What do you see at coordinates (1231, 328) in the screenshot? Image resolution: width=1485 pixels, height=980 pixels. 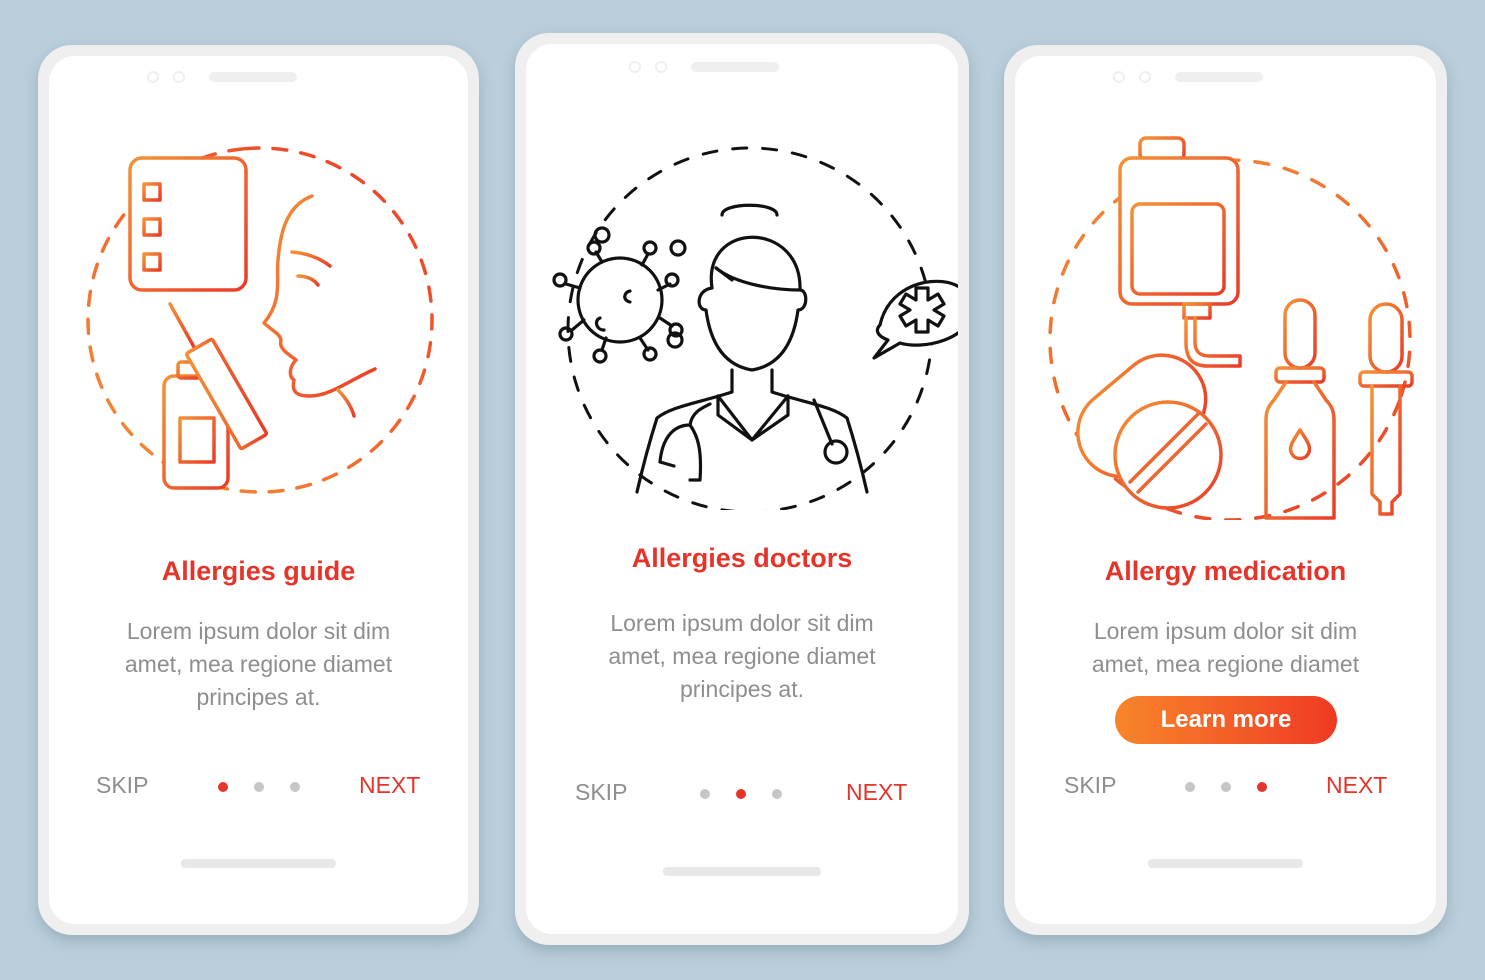 I see `medication-icon` at bounding box center [1231, 328].